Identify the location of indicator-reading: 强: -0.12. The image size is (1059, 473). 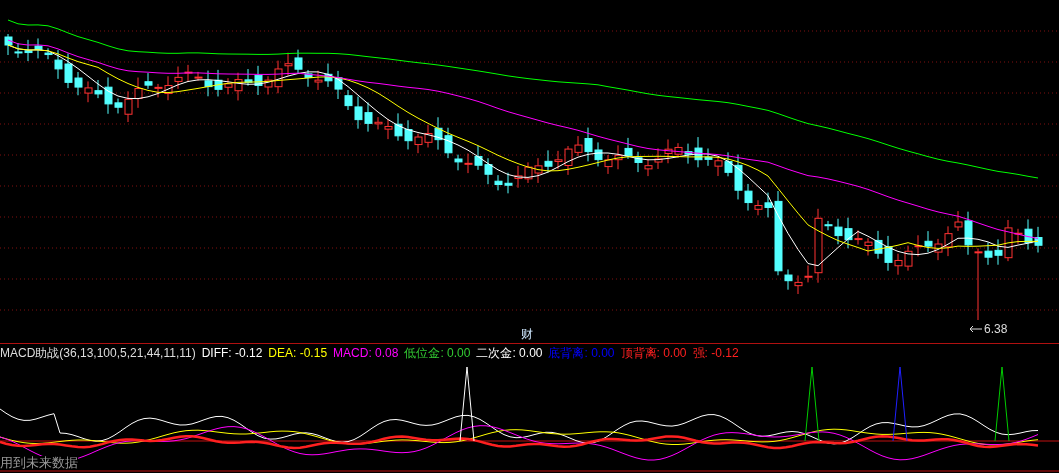
(715, 353).